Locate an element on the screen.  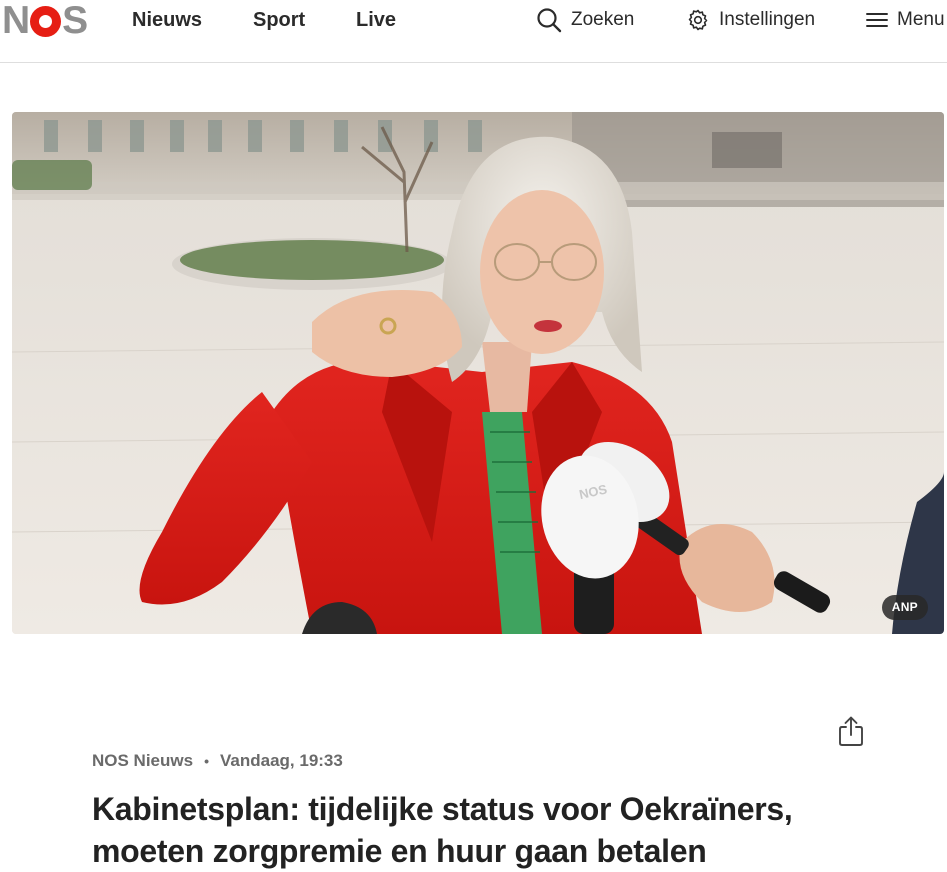
hamburger-icon is located at coordinates (877, 20).